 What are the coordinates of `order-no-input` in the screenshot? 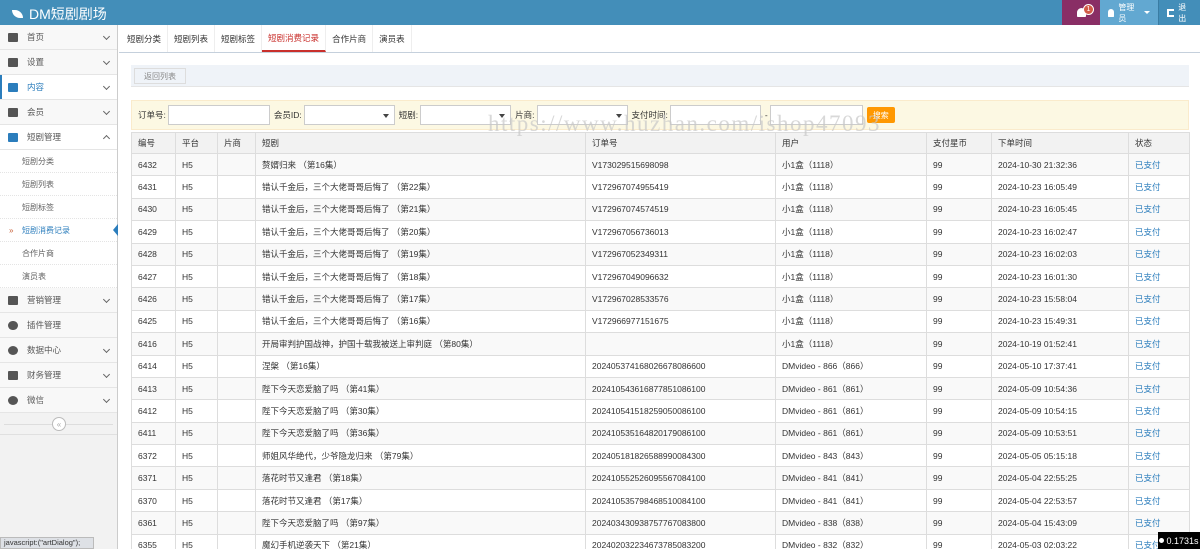 It's located at (218, 115).